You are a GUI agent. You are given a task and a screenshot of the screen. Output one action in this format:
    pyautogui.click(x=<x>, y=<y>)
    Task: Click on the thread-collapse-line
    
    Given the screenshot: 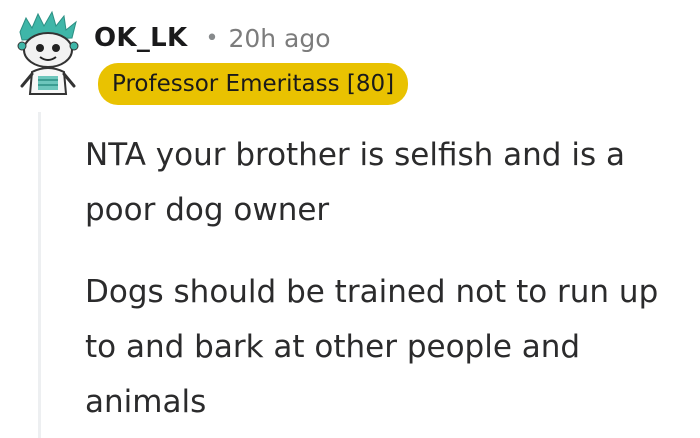 What is the action you would take?
    pyautogui.click(x=39, y=275)
    